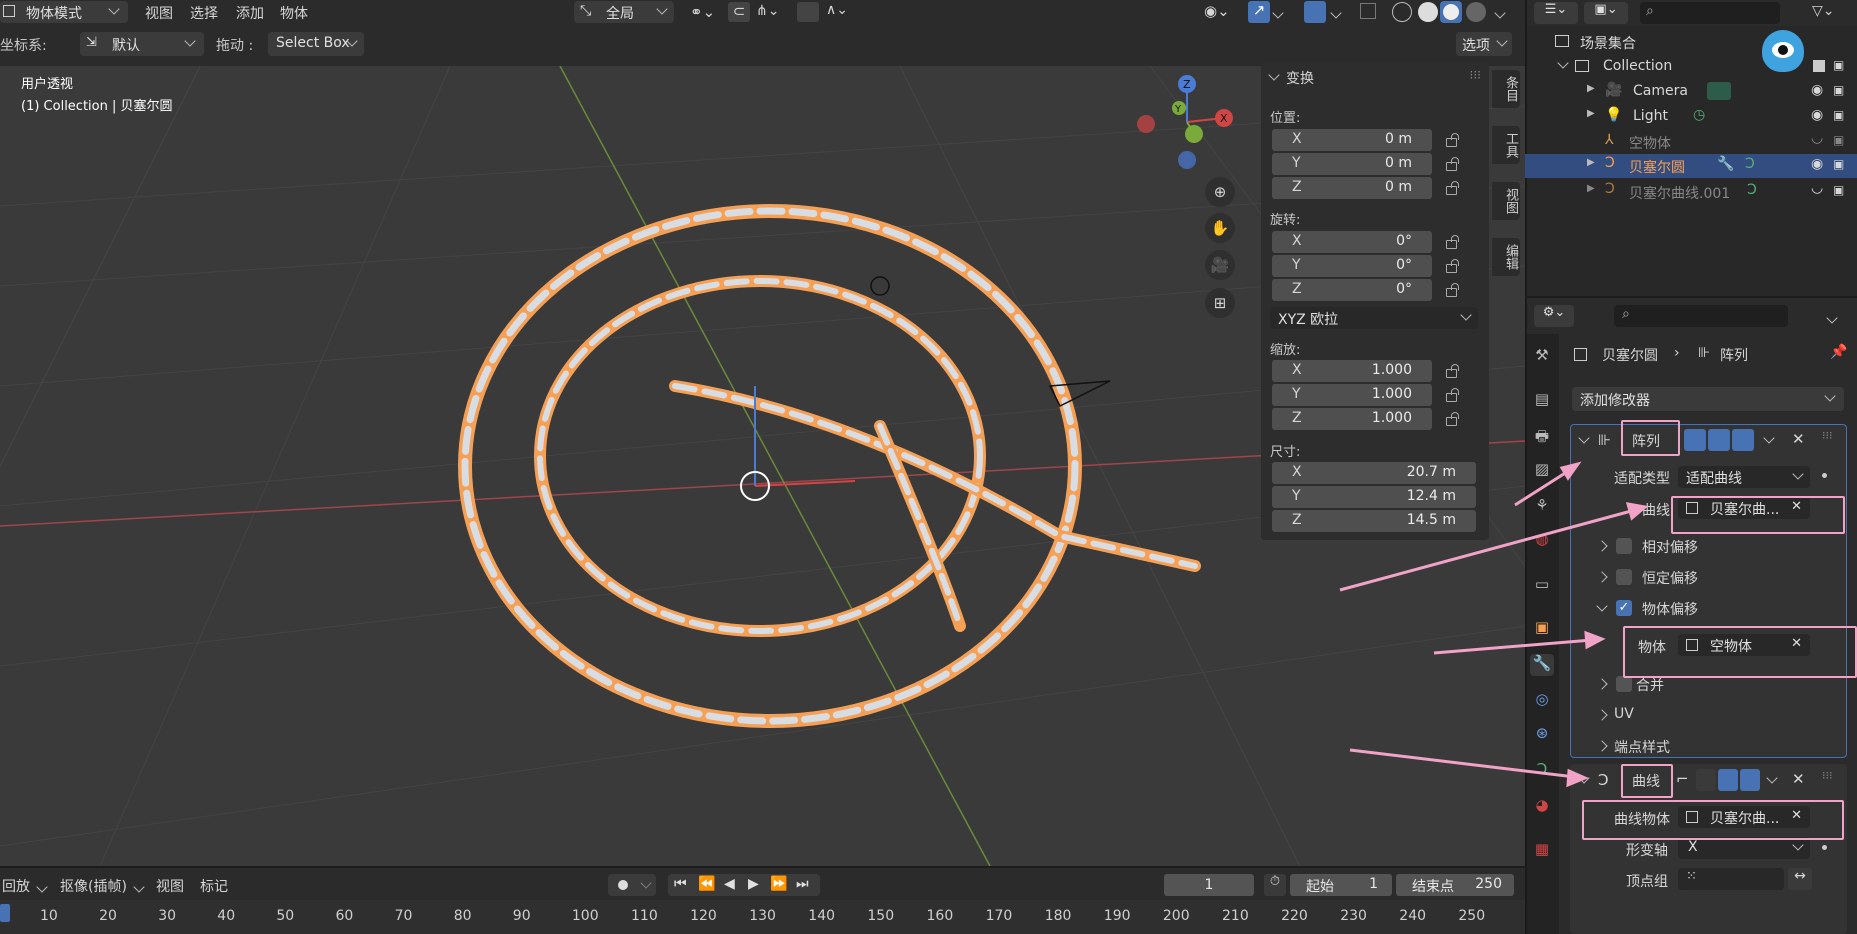 This screenshot has height=934, width=1857. What do you see at coordinates (64, 12) in the screenshot?
I see `mode-selector: 物体模式` at bounding box center [64, 12].